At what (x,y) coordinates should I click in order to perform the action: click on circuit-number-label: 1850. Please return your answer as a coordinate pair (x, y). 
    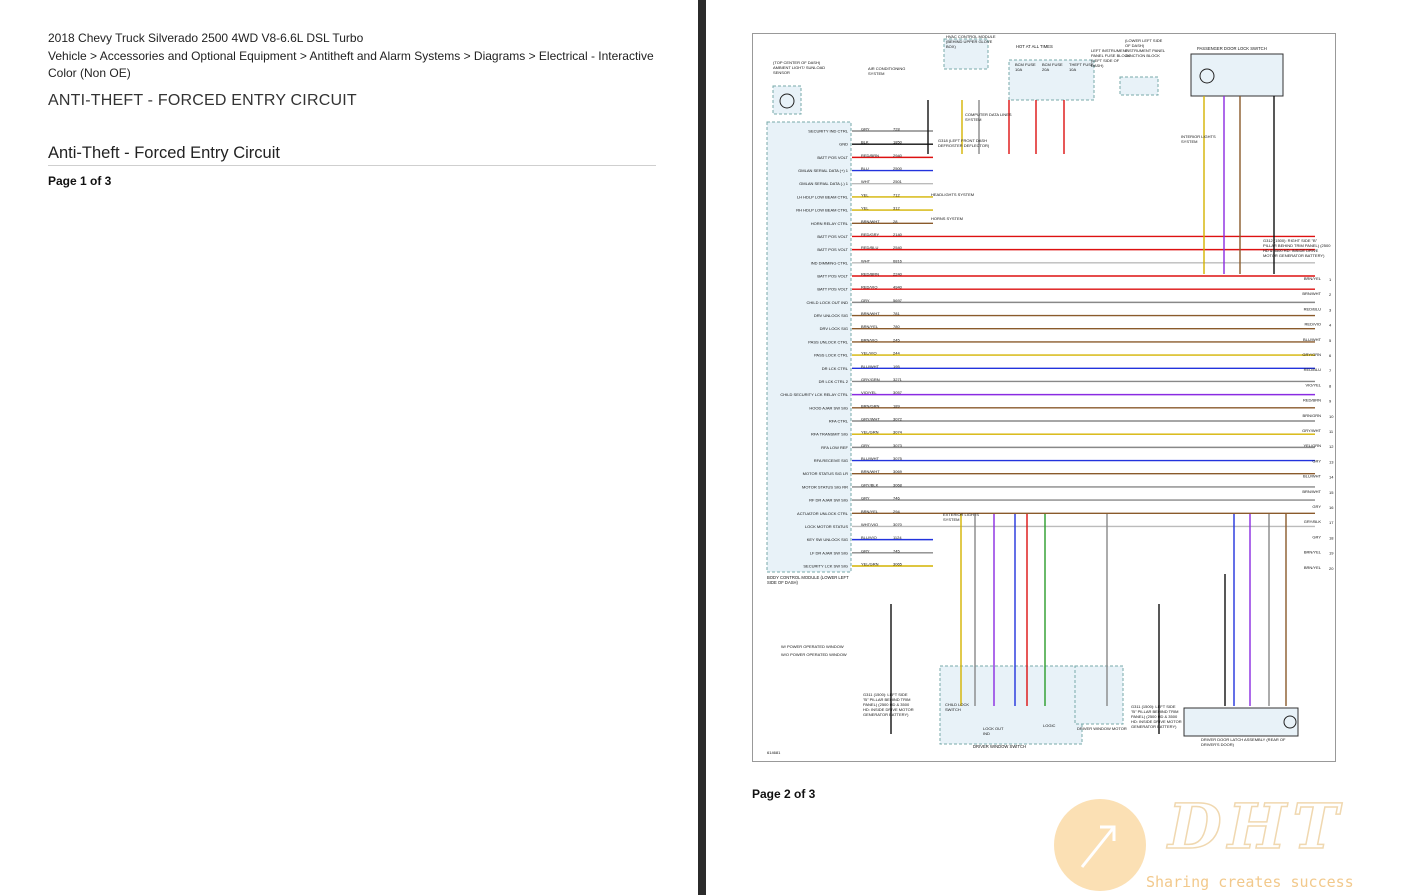
    Looking at the image, I should click on (898, 142).